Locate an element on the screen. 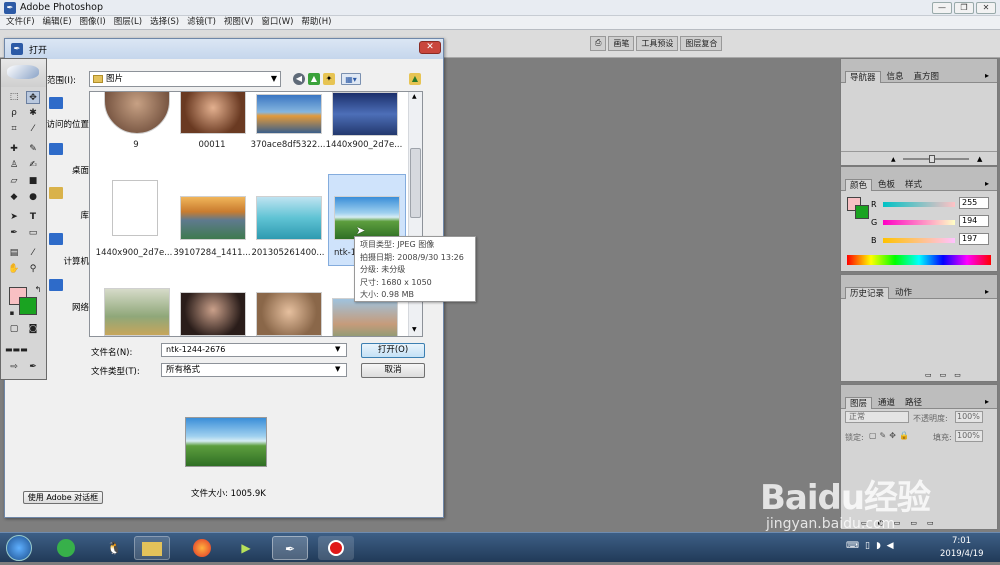 The width and height of the screenshot is (1000, 565). menu-edit: 编辑(E) is located at coordinates (57, 22).